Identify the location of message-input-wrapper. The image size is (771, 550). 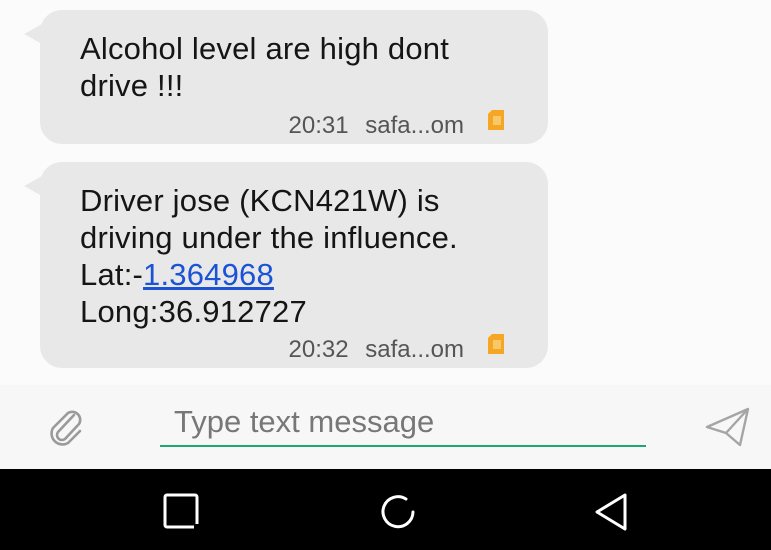
(403, 423).